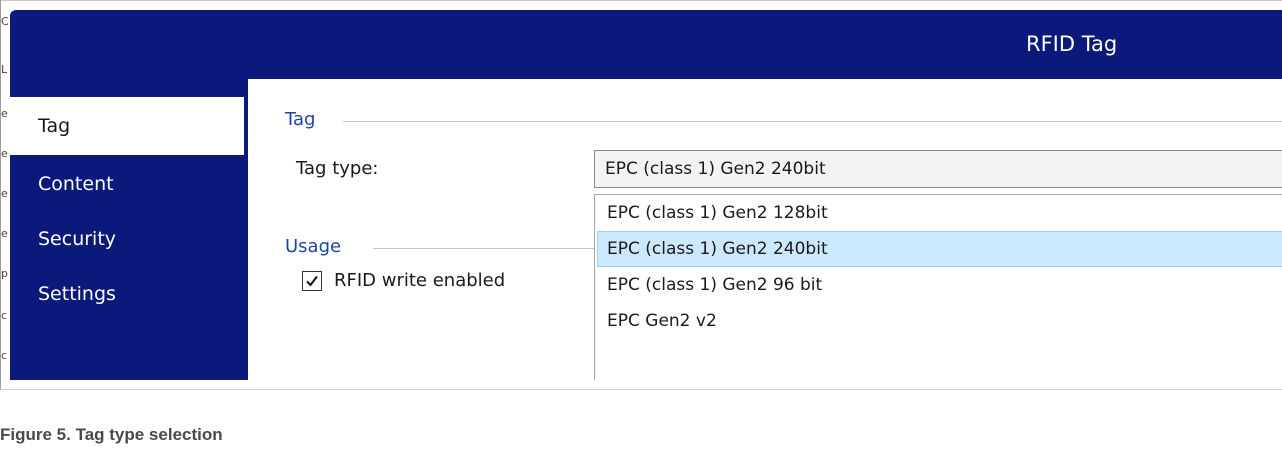 The image size is (1282, 458). I want to click on figure-caption: Figure 5. Tag type selection, so click(111, 434).